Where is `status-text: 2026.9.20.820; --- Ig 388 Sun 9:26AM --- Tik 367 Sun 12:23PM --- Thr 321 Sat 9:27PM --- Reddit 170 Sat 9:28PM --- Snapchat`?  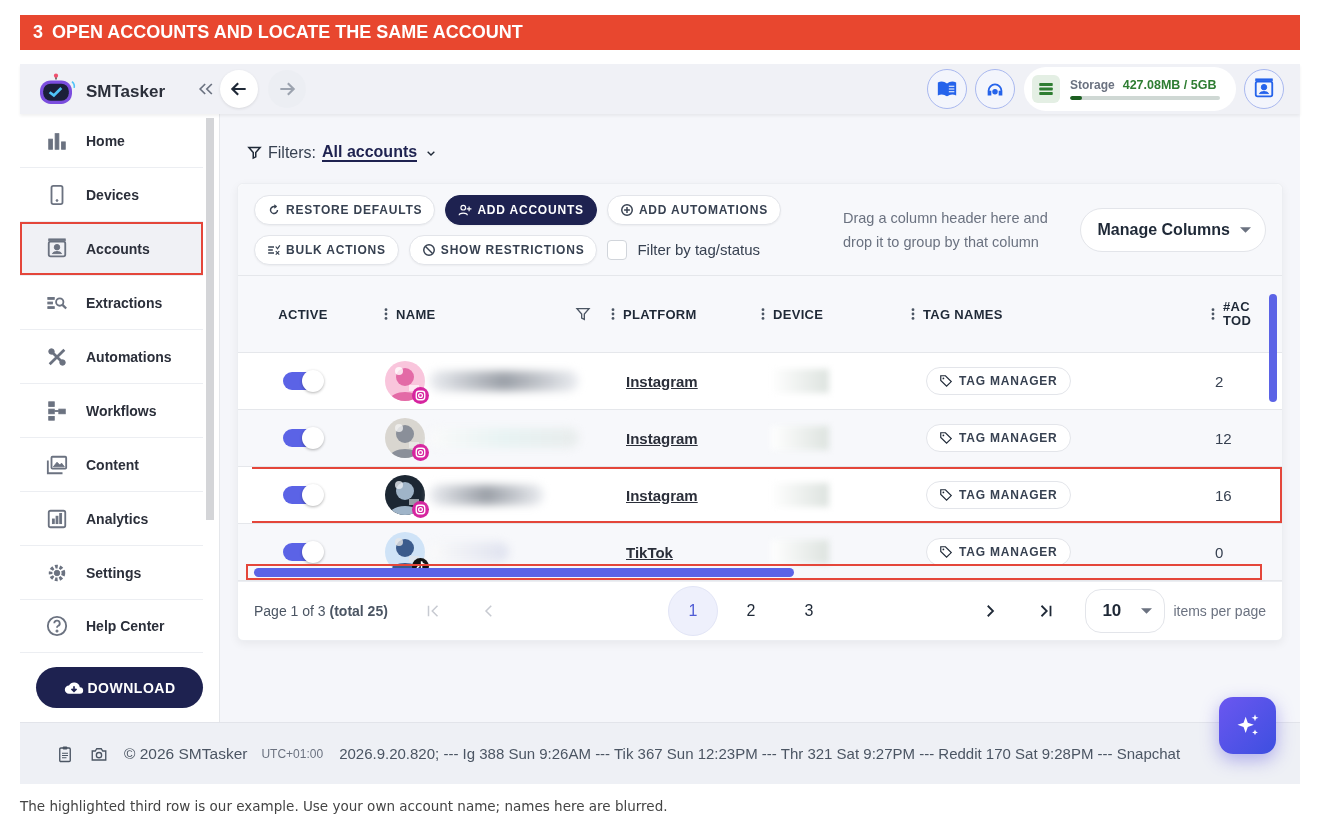 status-text: 2026.9.20.820; --- Ig 388 Sun 9:26AM --- Tik 367 Sun 12:23PM --- Thr 321 Sat 9:27PM --- Reddit 170 Sat 9:28PM --- Snapchat is located at coordinates (760, 753).